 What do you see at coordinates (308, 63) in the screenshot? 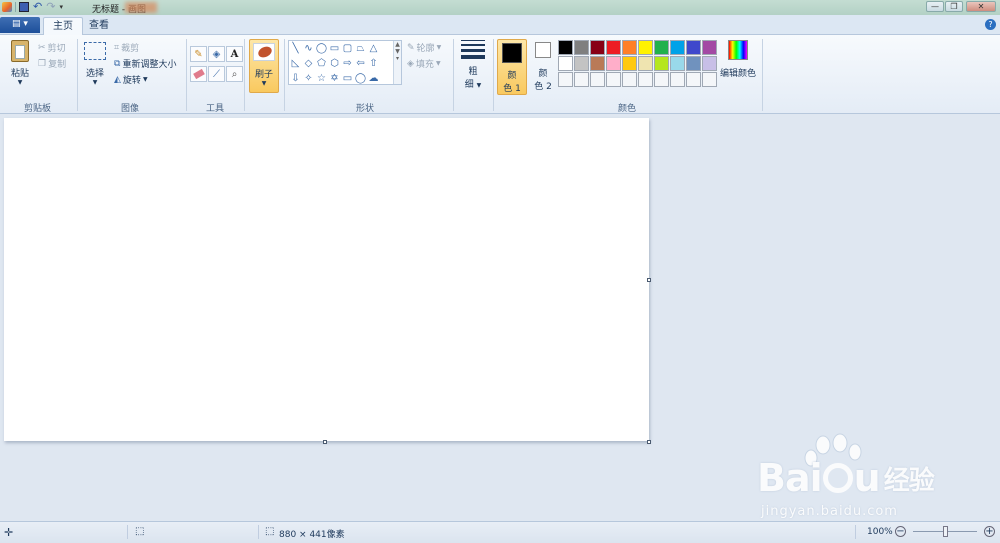
I see `diamond-shape-icon: ◇` at bounding box center [308, 63].